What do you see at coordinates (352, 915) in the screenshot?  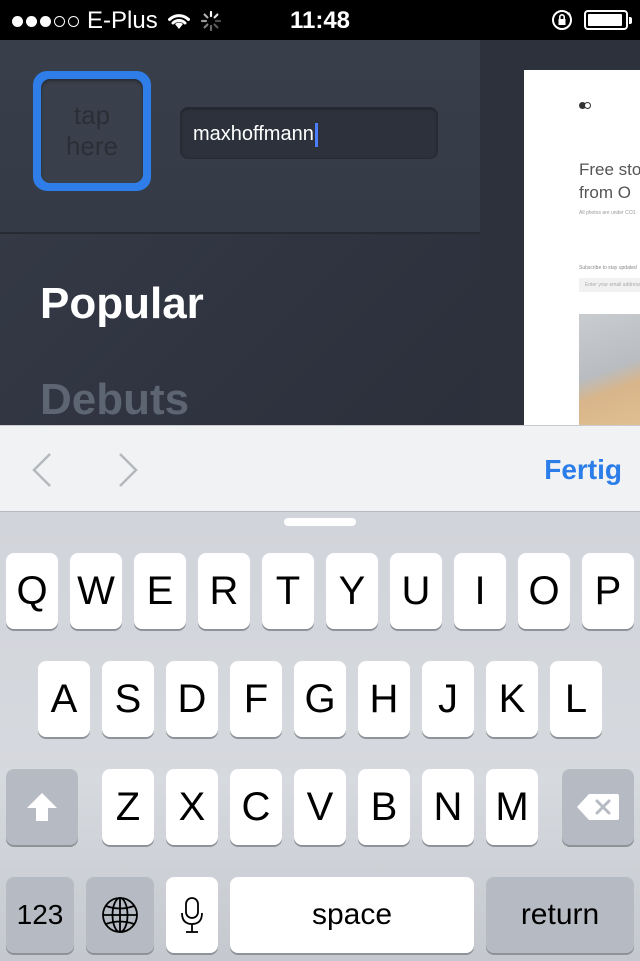 I see `space-key: space` at bounding box center [352, 915].